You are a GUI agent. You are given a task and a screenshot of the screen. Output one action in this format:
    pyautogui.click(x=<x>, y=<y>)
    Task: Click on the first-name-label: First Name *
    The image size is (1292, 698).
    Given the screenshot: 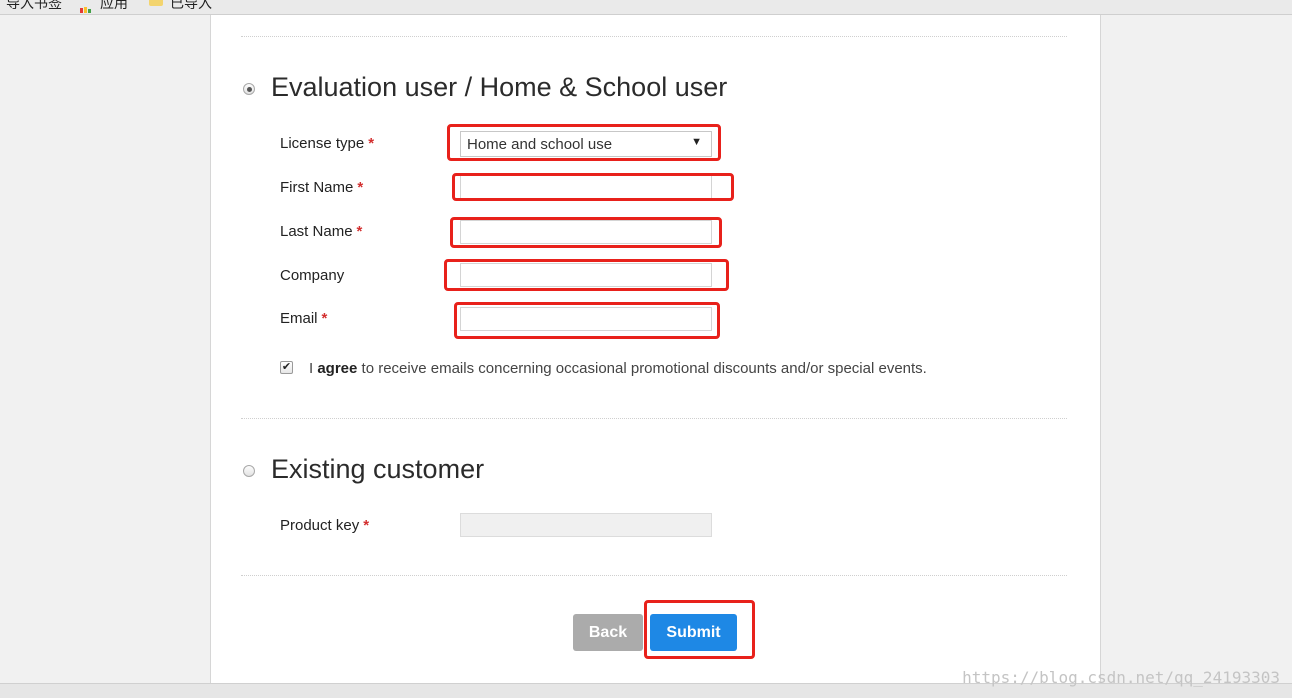 What is the action you would take?
    pyautogui.click(x=322, y=187)
    